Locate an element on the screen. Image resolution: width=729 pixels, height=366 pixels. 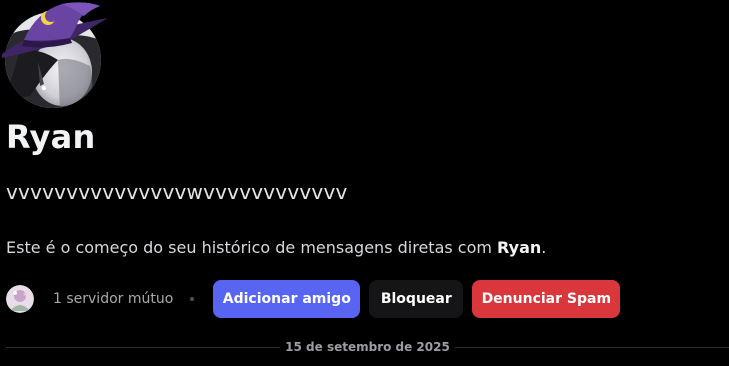
report-spam-button: Denunciar Spam is located at coordinates (546, 299).